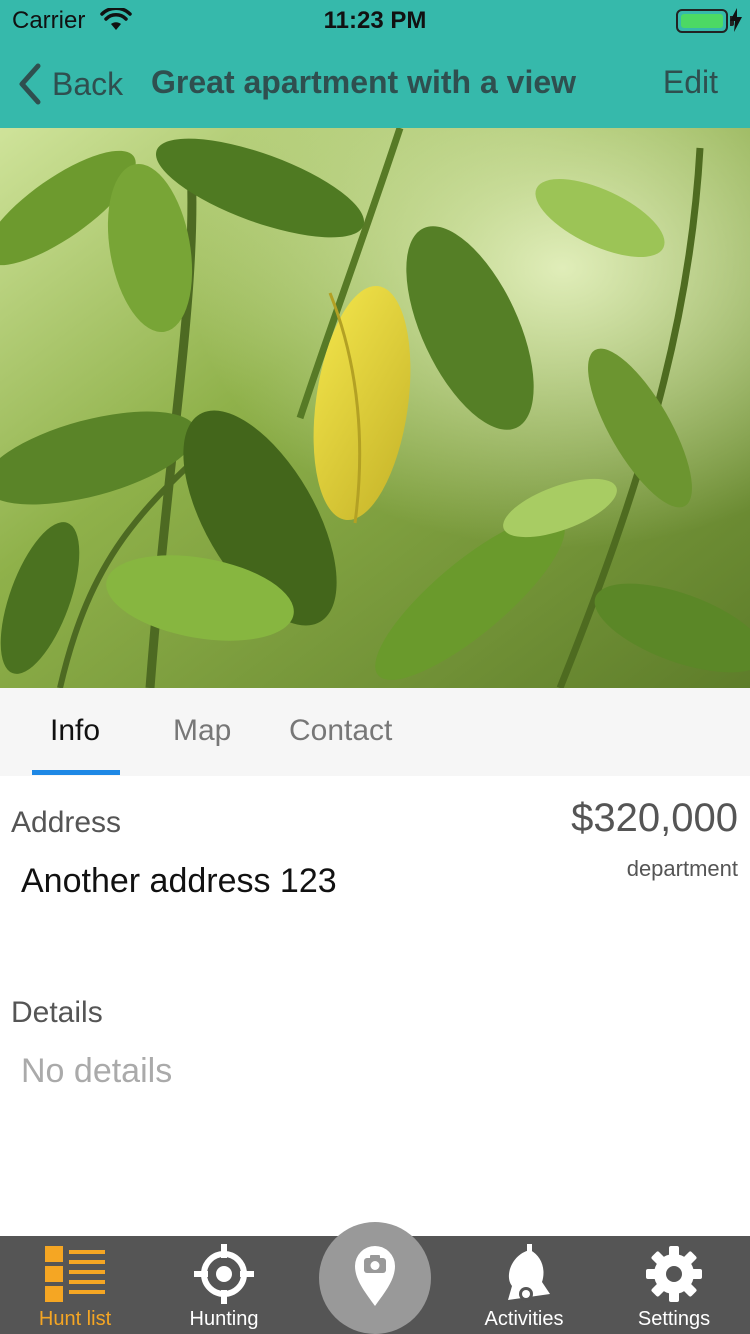 The height and width of the screenshot is (1334, 750). Describe the element at coordinates (524, 1319) in the screenshot. I see `tab-activities-label: Activities` at that location.